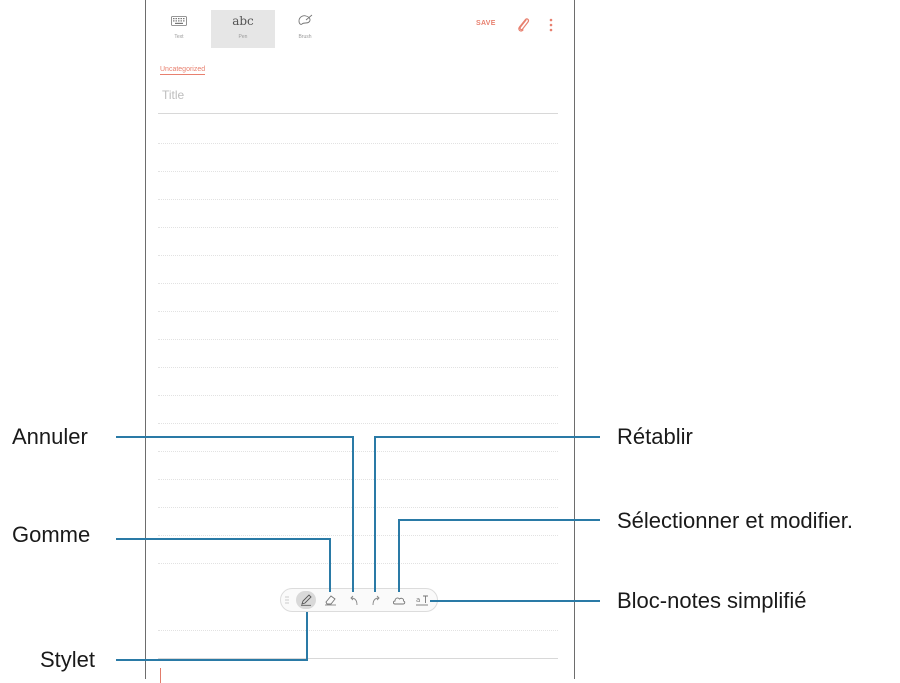 Image resolution: width=900 pixels, height=683 pixels. Describe the element at coordinates (655, 436) in the screenshot. I see `callout-redo-label: Rétablir` at that location.